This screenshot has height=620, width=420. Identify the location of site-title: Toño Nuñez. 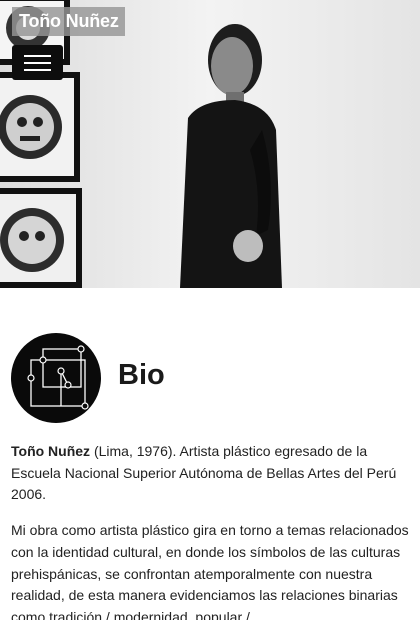
(68, 21).